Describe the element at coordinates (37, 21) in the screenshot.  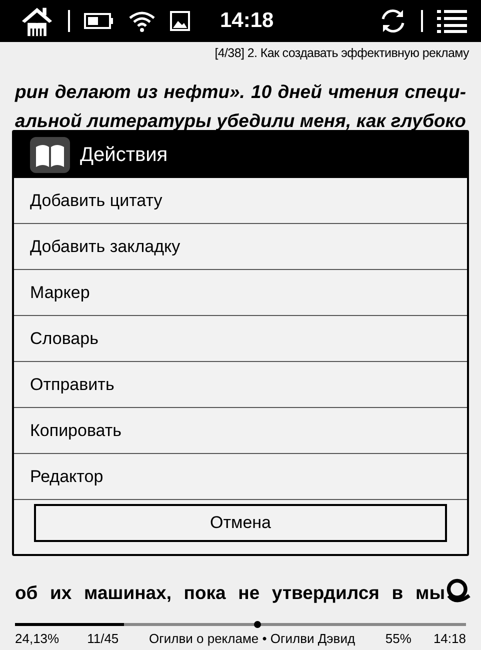
I see `home-icon` at that location.